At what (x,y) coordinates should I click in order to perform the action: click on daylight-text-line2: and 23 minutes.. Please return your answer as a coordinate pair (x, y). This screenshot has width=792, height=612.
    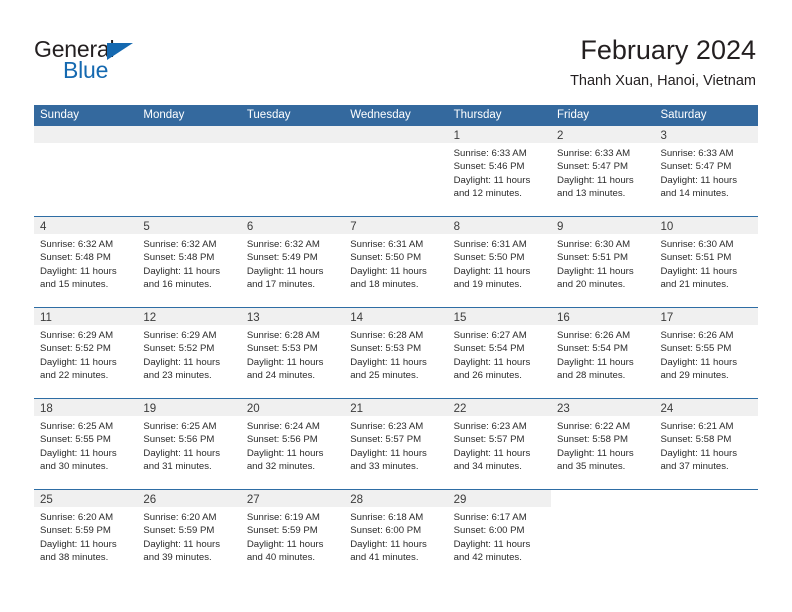
    Looking at the image, I should click on (177, 376).